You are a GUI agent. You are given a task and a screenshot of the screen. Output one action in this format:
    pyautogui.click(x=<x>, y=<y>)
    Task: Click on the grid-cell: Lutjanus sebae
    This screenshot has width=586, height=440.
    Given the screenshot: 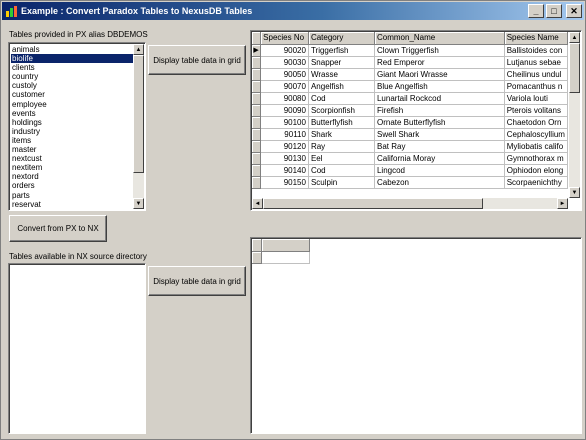 What is the action you would take?
    pyautogui.click(x=536, y=62)
    